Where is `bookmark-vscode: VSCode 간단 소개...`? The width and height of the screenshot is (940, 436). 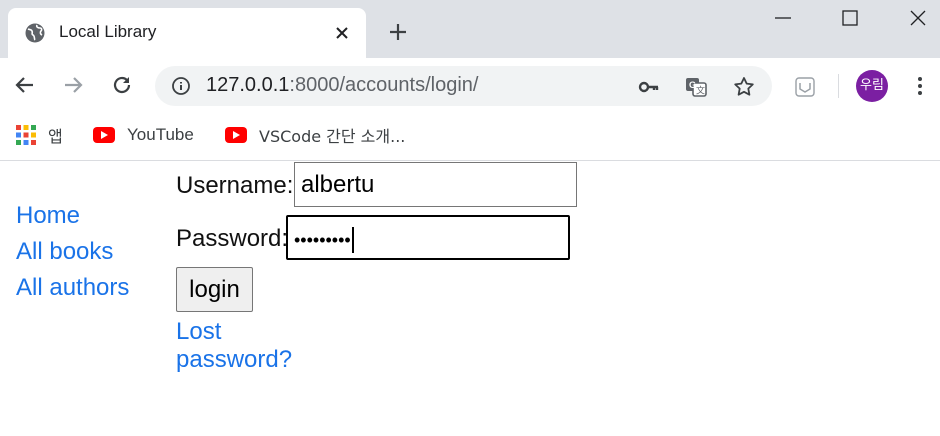
bookmark-vscode: VSCode 간단 소개... is located at coordinates (315, 135).